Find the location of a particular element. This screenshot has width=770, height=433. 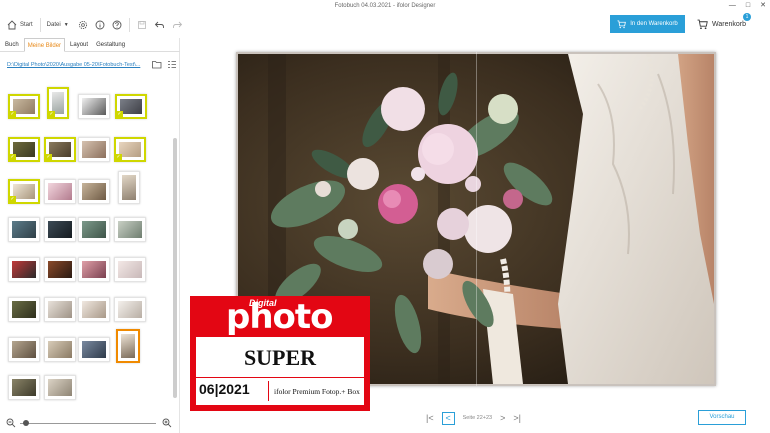

info-button is located at coordinates (100, 25).